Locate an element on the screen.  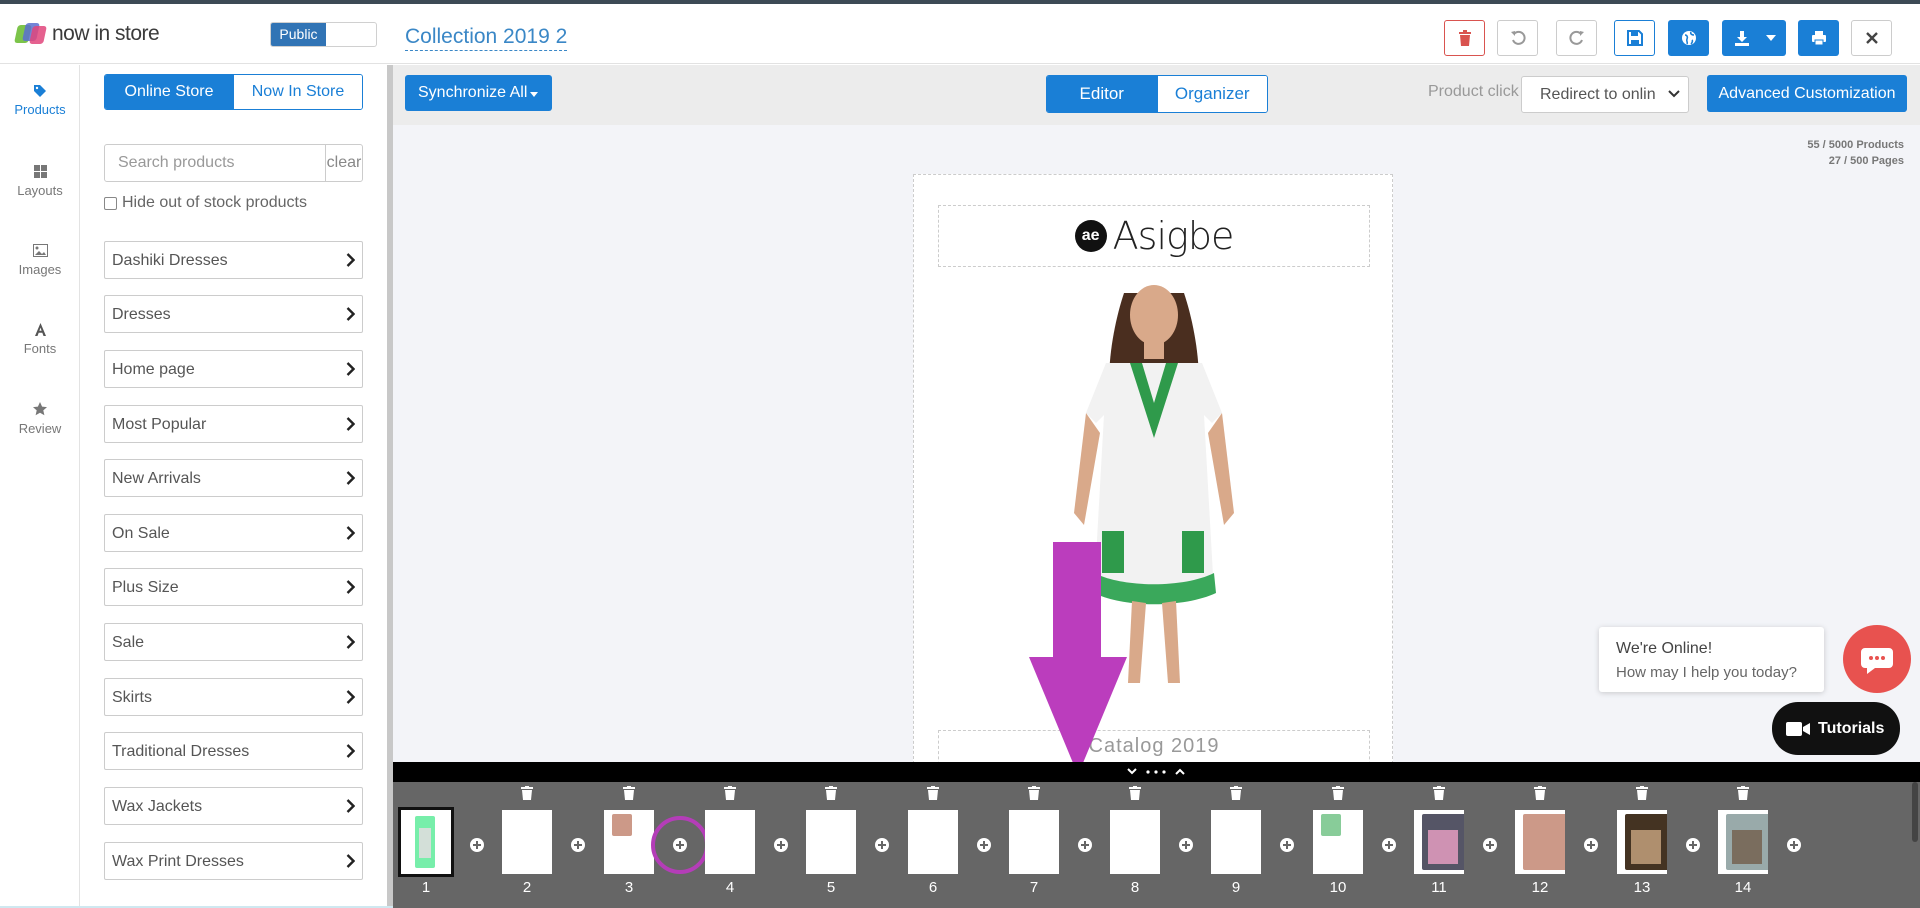
redo-button is located at coordinates (1576, 38).